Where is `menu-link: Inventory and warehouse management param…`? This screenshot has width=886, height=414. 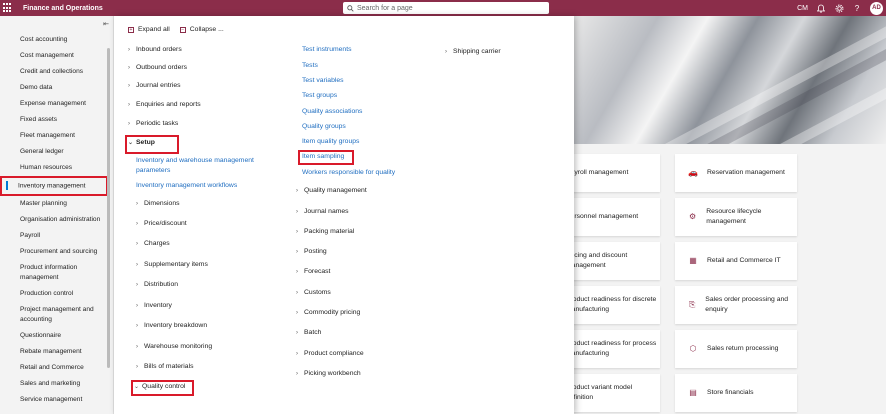 menu-link: Inventory and warehouse management param… is located at coordinates (201, 166).